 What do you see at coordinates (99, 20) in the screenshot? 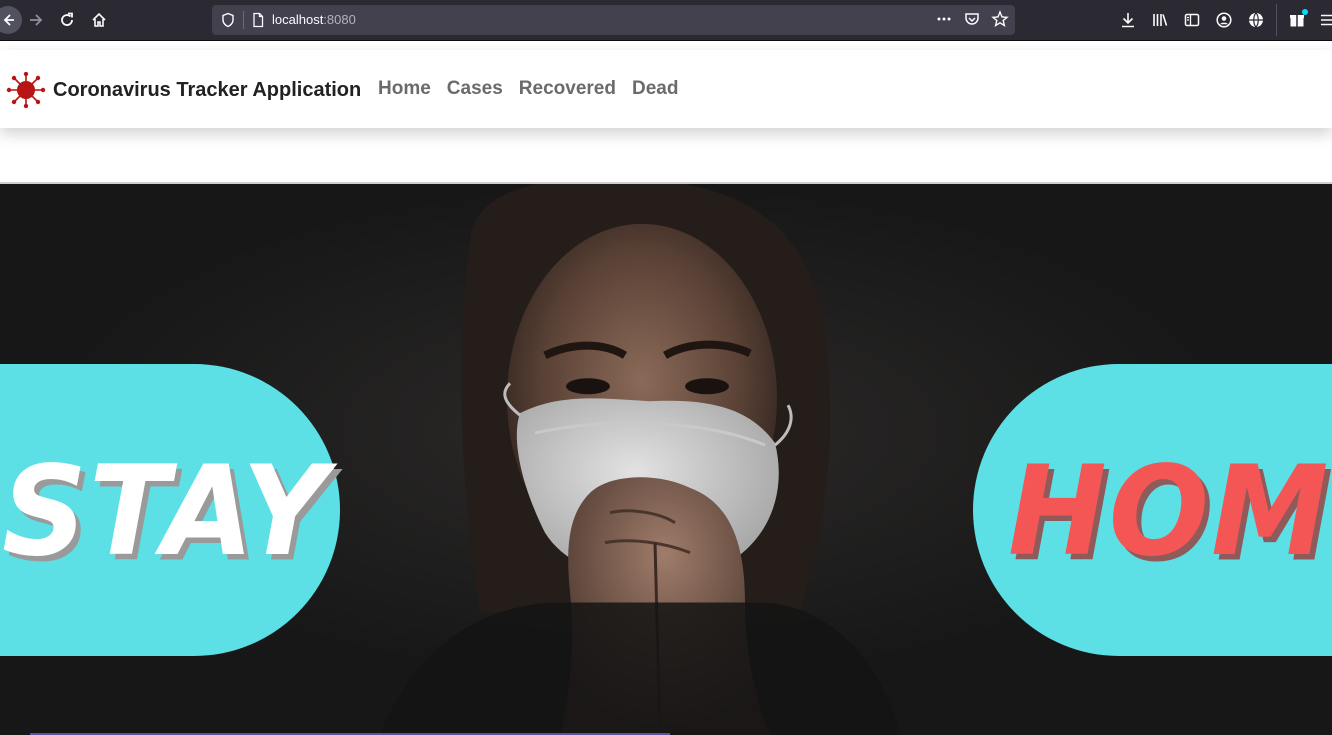
I see `home-icon` at bounding box center [99, 20].